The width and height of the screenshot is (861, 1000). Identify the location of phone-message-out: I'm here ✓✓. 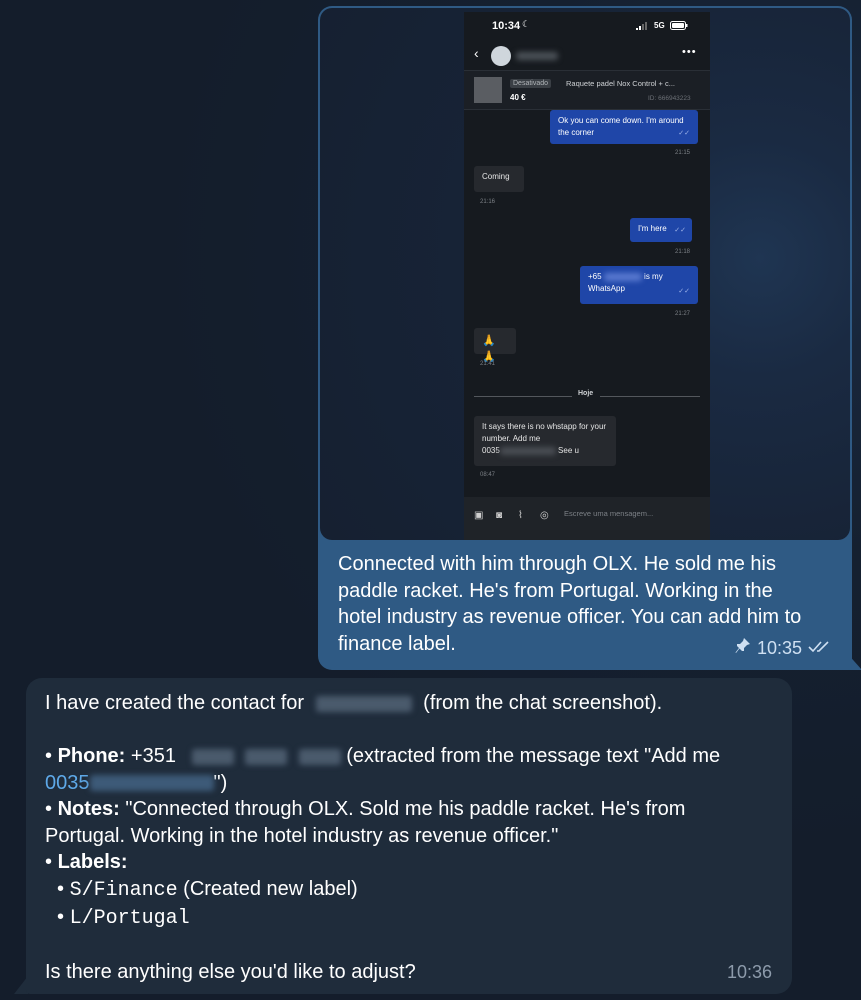
(661, 230).